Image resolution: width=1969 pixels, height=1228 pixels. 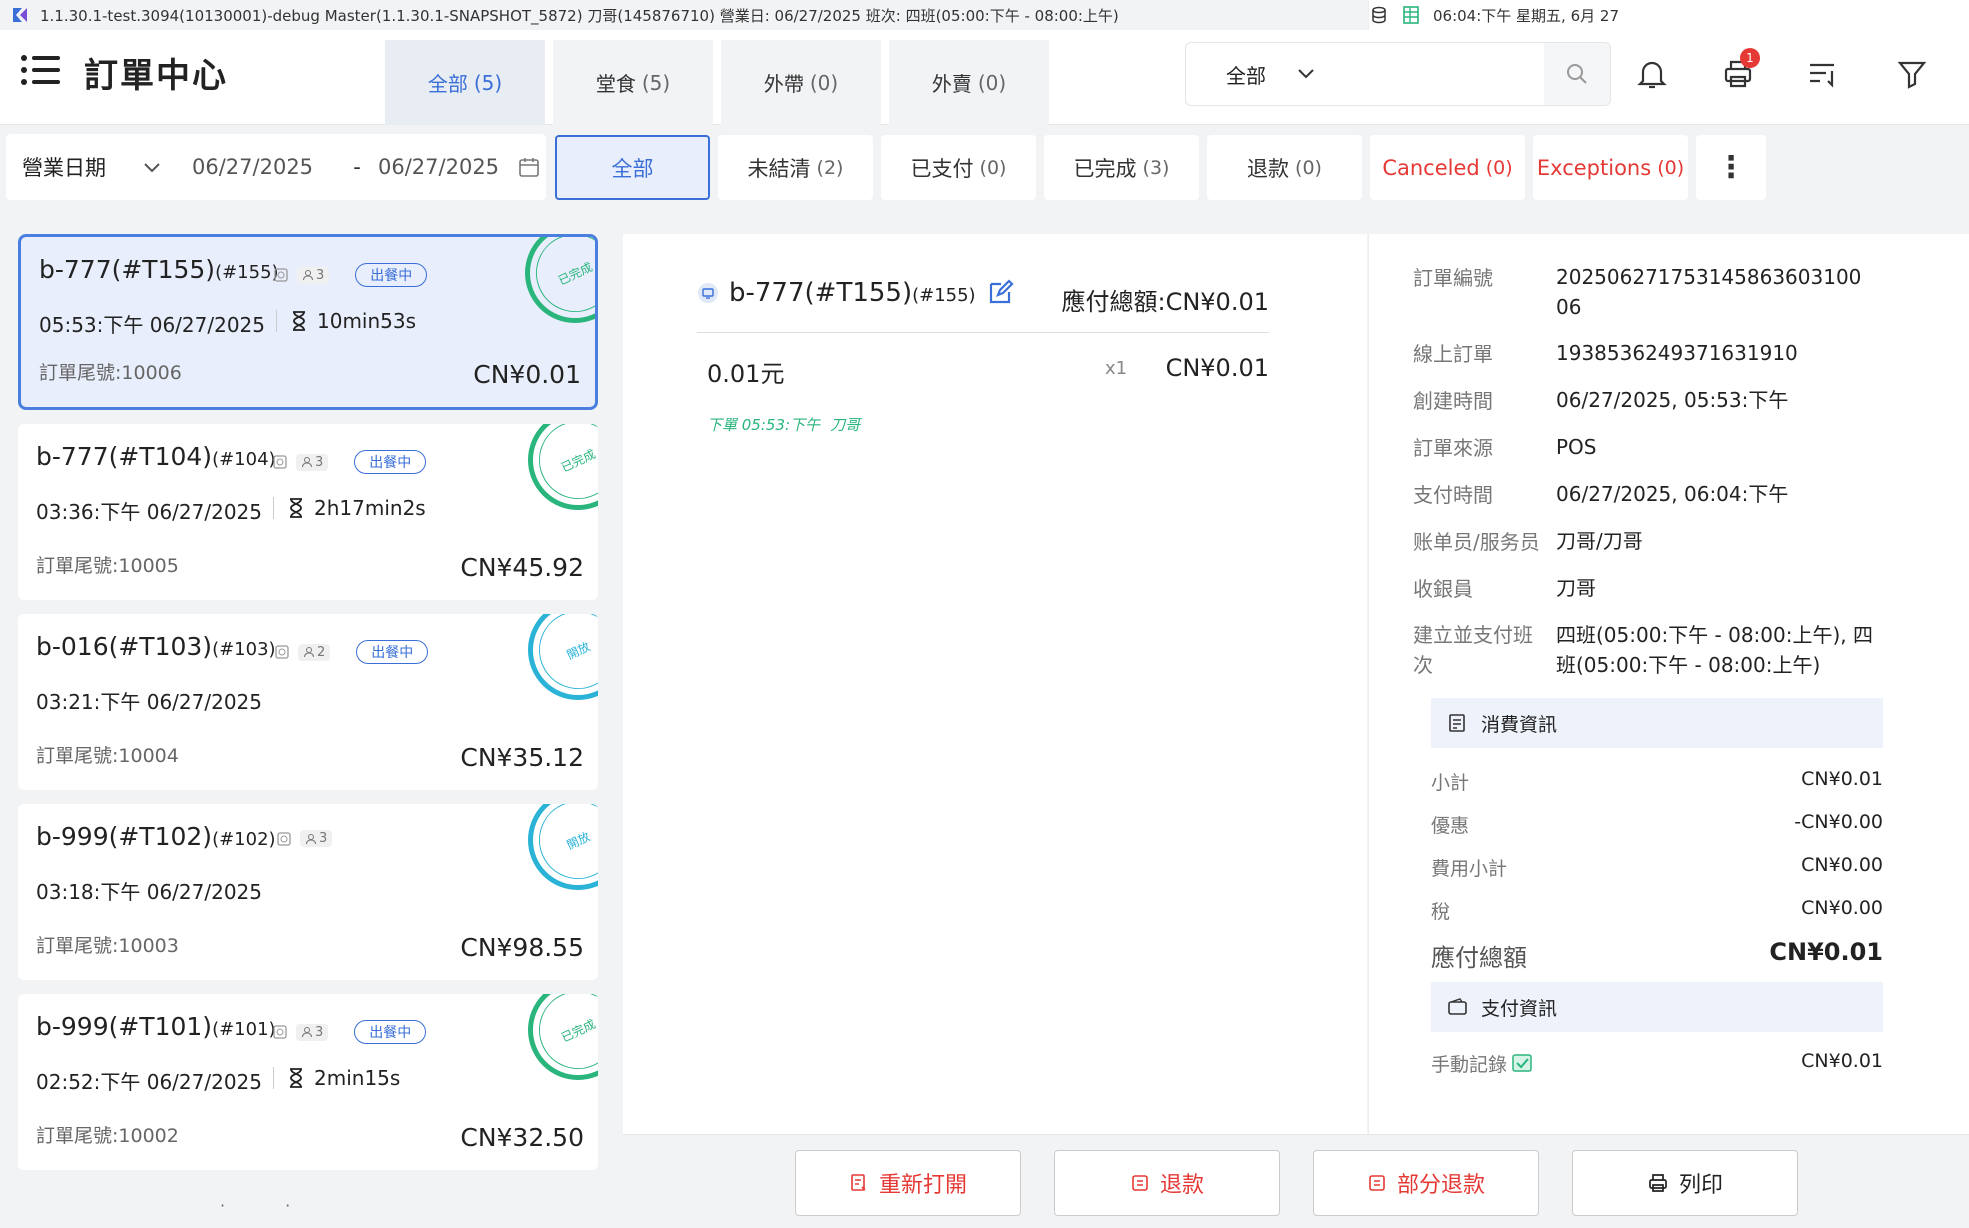 What do you see at coordinates (82, 167) in the screenshot?
I see `date-type-select: 營業日期` at bounding box center [82, 167].